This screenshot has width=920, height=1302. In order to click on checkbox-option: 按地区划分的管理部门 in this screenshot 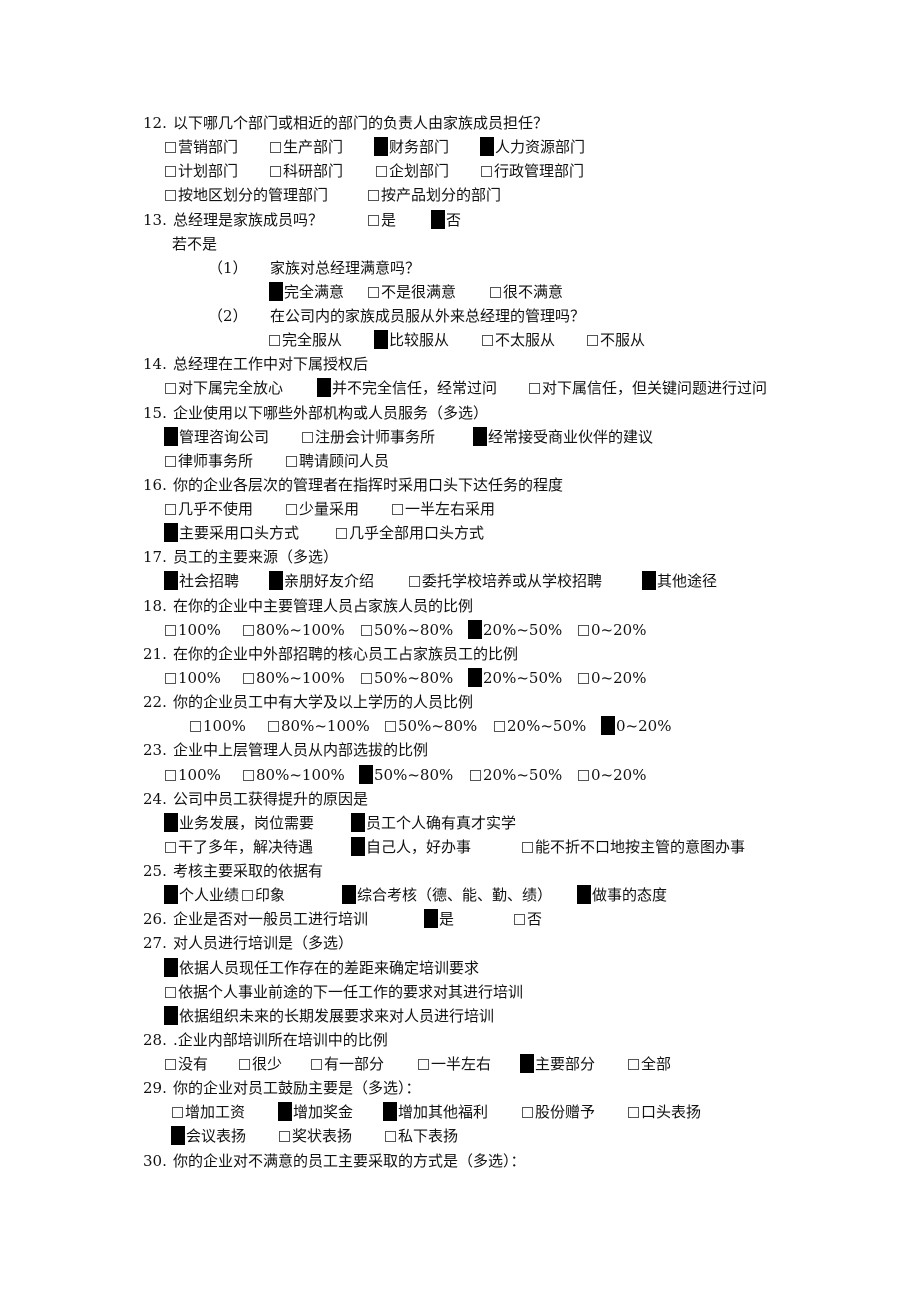, I will do `click(246, 195)`.